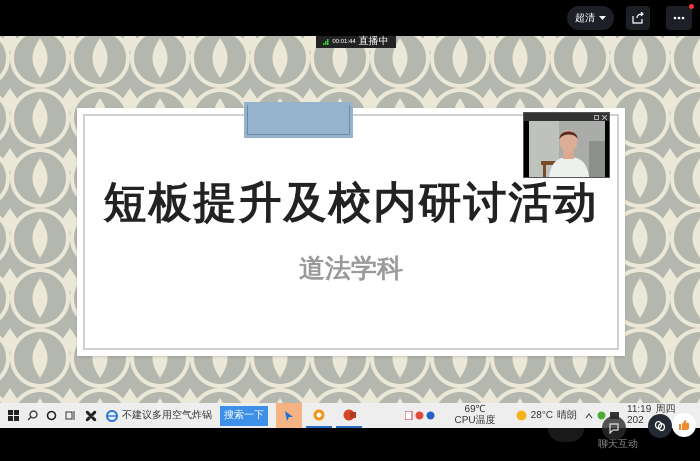 This screenshot has width=700, height=461. Describe the element at coordinates (660, 426) in the screenshot. I see `link-icon` at that location.